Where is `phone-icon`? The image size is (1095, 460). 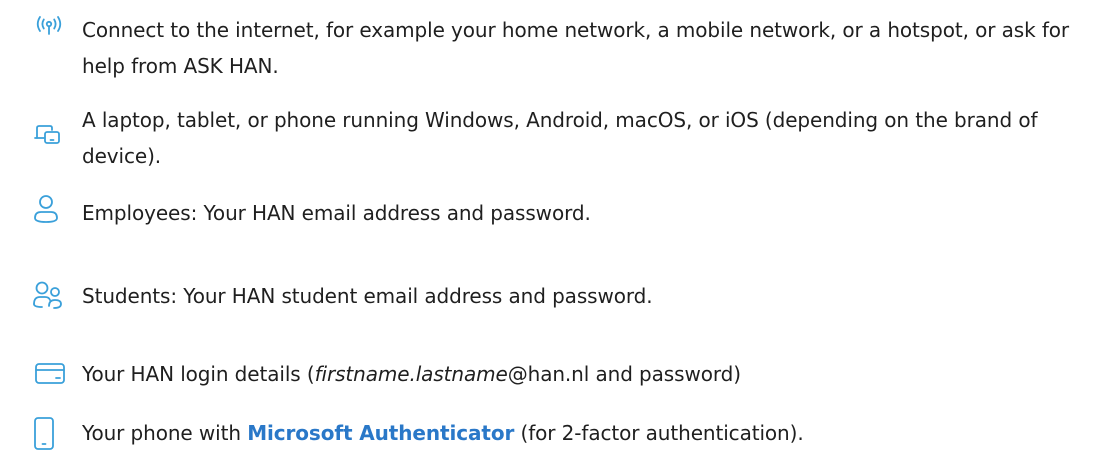
phone-icon is located at coordinates (49, 435).